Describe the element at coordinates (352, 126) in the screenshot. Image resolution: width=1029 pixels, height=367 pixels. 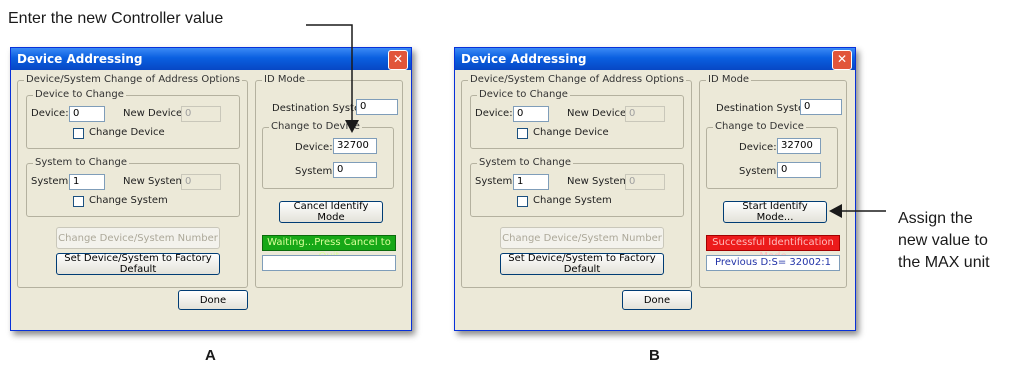
I see `top-callout-arrowhead` at that location.